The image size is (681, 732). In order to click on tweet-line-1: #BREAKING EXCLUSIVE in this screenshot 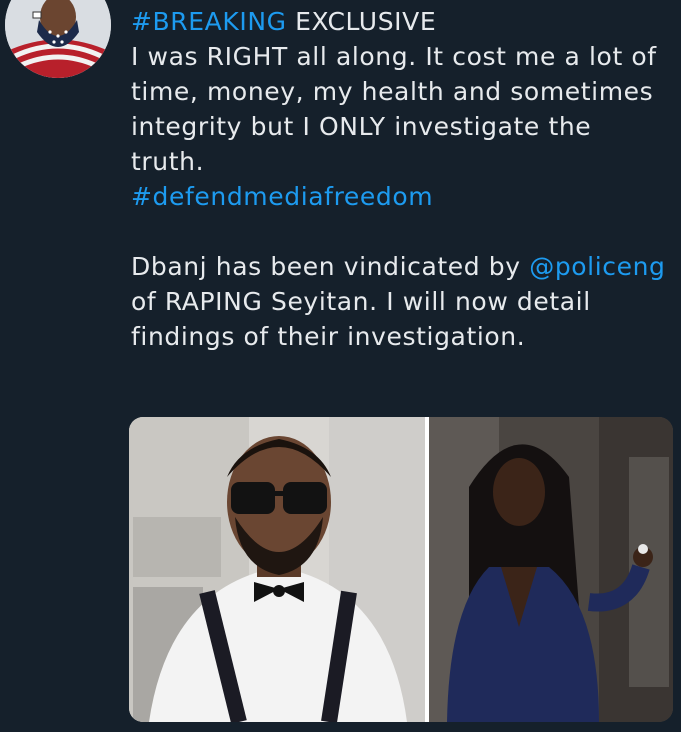, I will do `click(405, 21)`.